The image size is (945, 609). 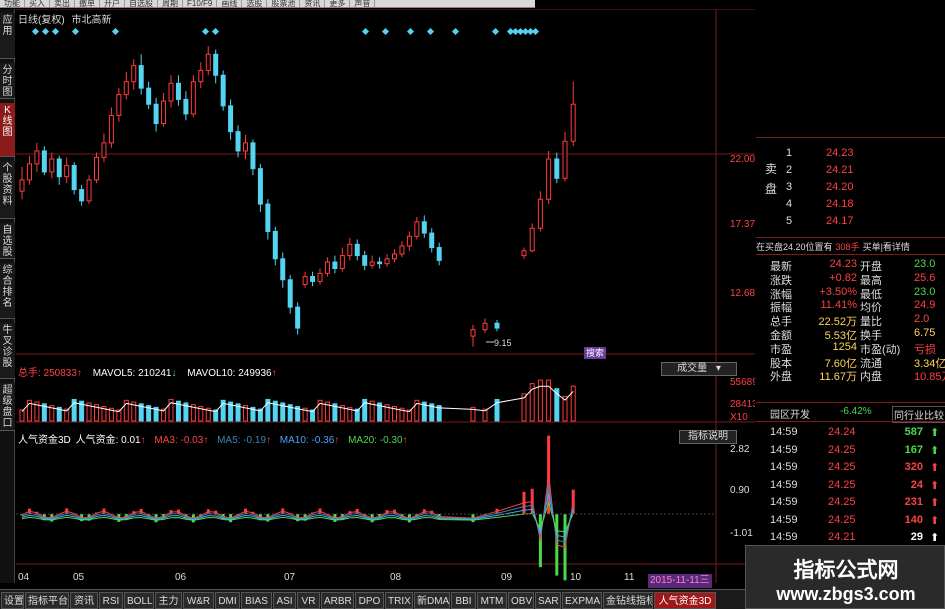 What do you see at coordinates (925, 305) in the screenshot?
I see `stat-value: 24.9` at bounding box center [925, 305].